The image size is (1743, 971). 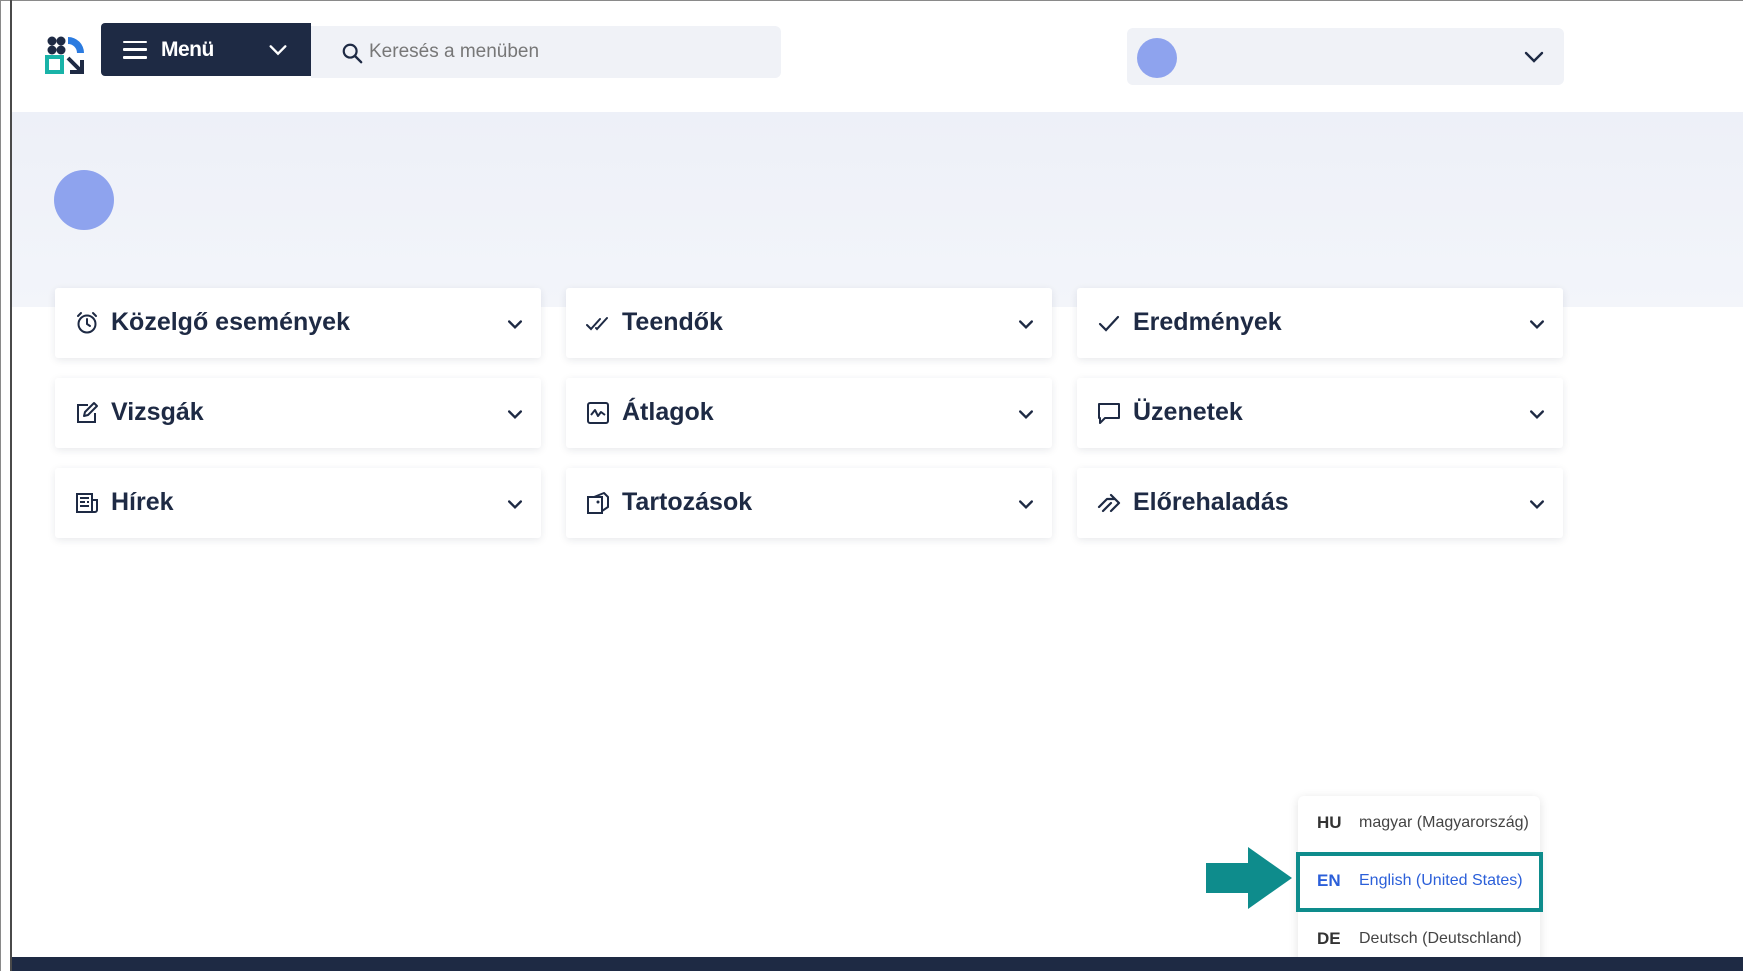 What do you see at coordinates (1444, 822) in the screenshot?
I see `language-name: magyar (Magyarország)` at bounding box center [1444, 822].